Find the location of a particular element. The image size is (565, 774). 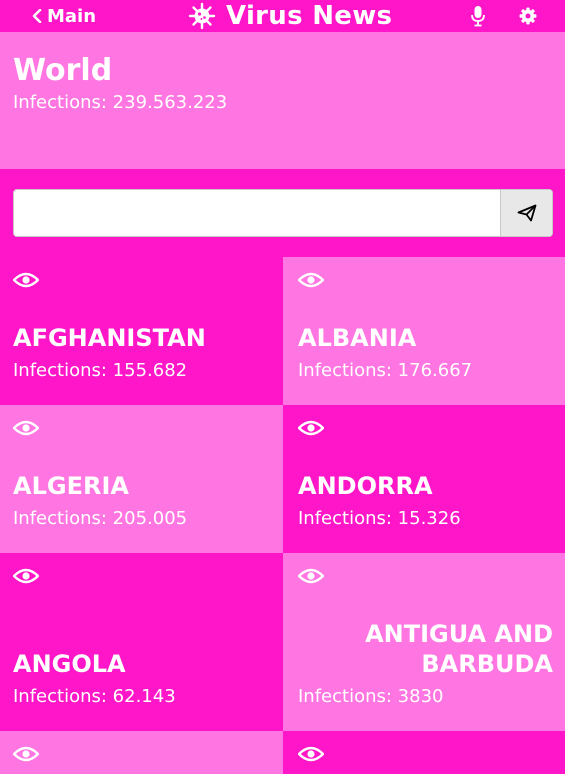

country-tile-albania: ALBANIA Infections: 176.667 is located at coordinates (424, 331).